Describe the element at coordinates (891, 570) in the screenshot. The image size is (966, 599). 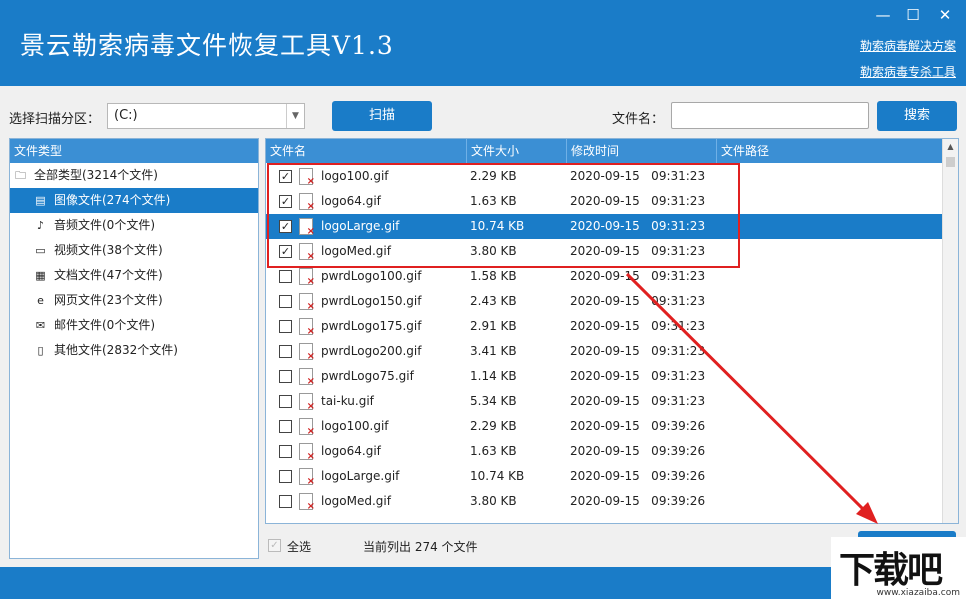
I see `watermark-text: 下载吧` at that location.